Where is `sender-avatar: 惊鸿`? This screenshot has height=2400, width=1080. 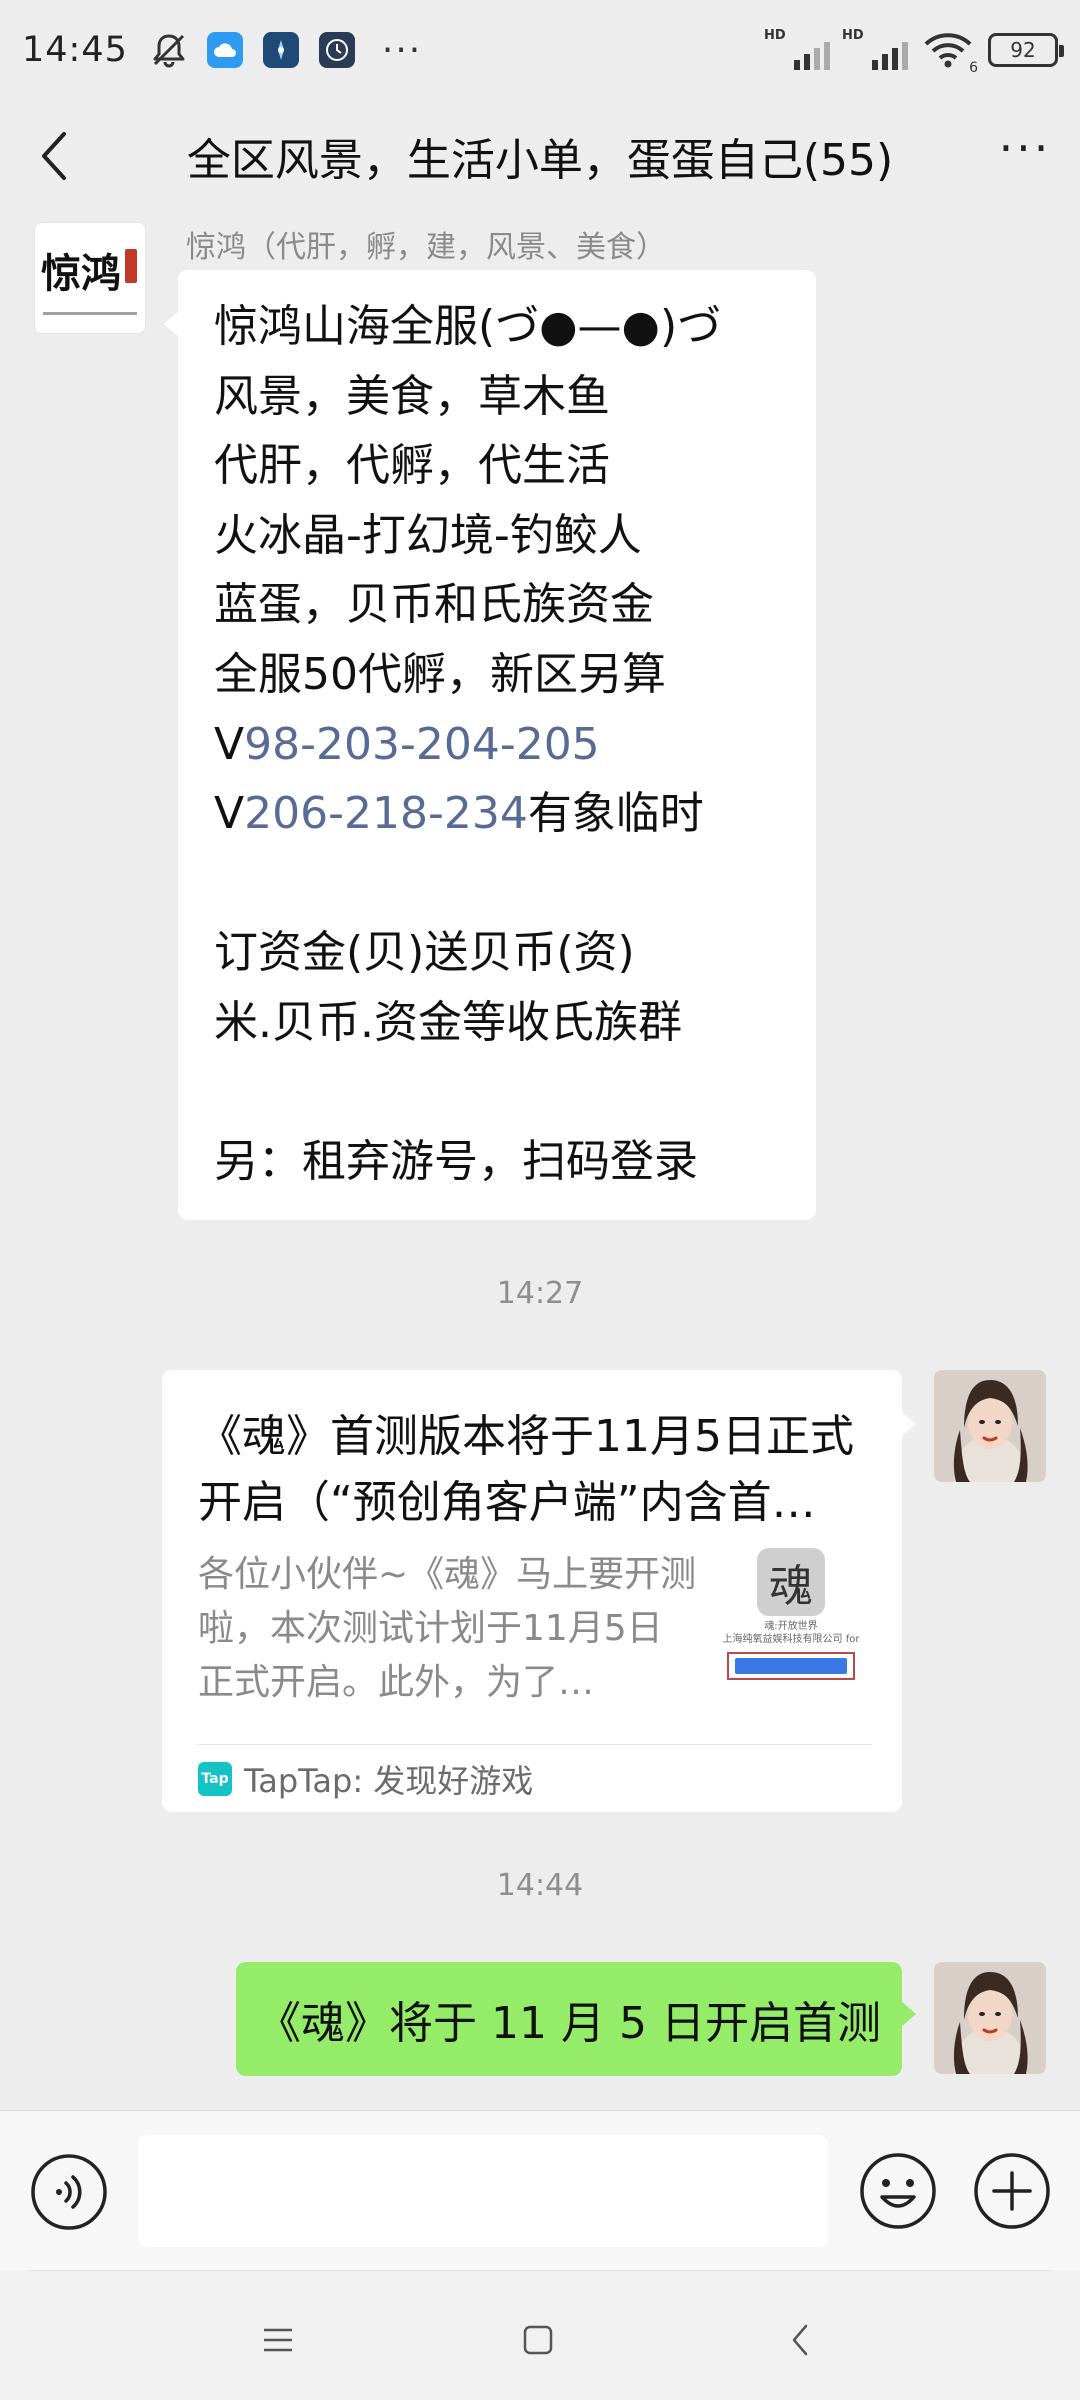 sender-avatar: 惊鸿 is located at coordinates (90, 278).